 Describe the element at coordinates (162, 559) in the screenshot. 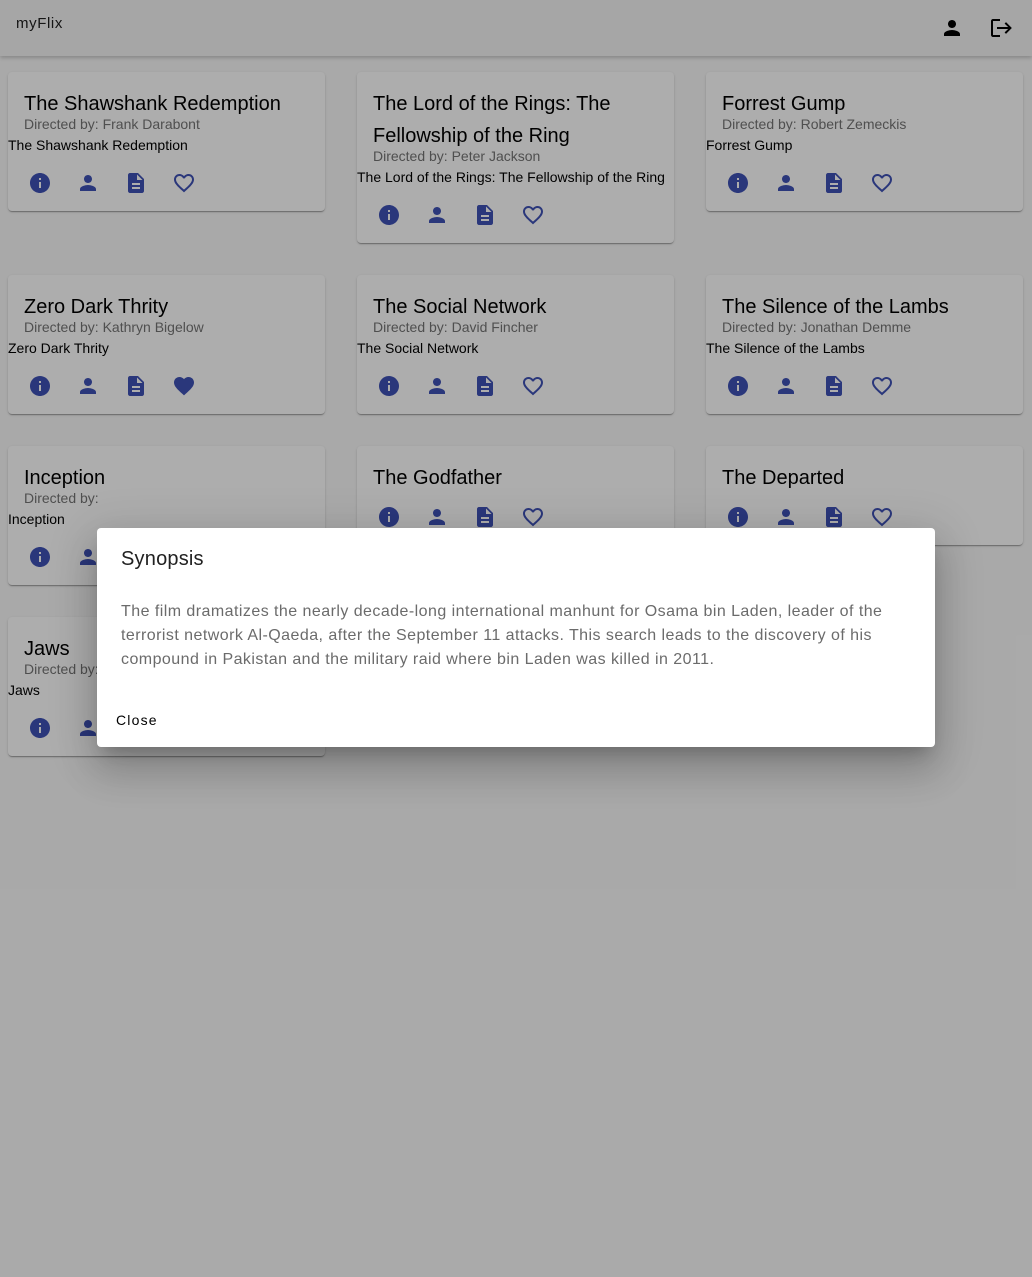

I see `dialog-title: Synopsis` at that location.